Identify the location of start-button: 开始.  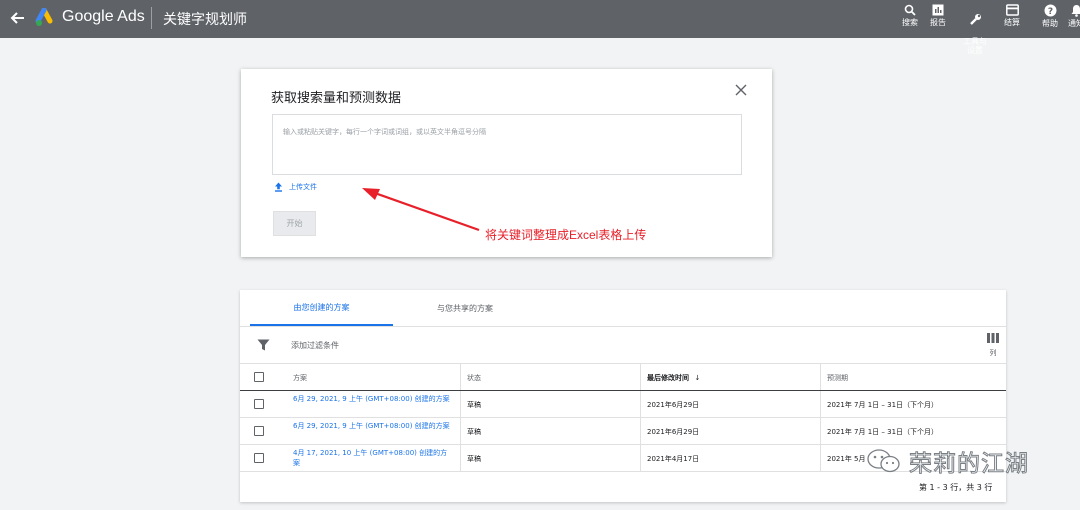
(294, 223).